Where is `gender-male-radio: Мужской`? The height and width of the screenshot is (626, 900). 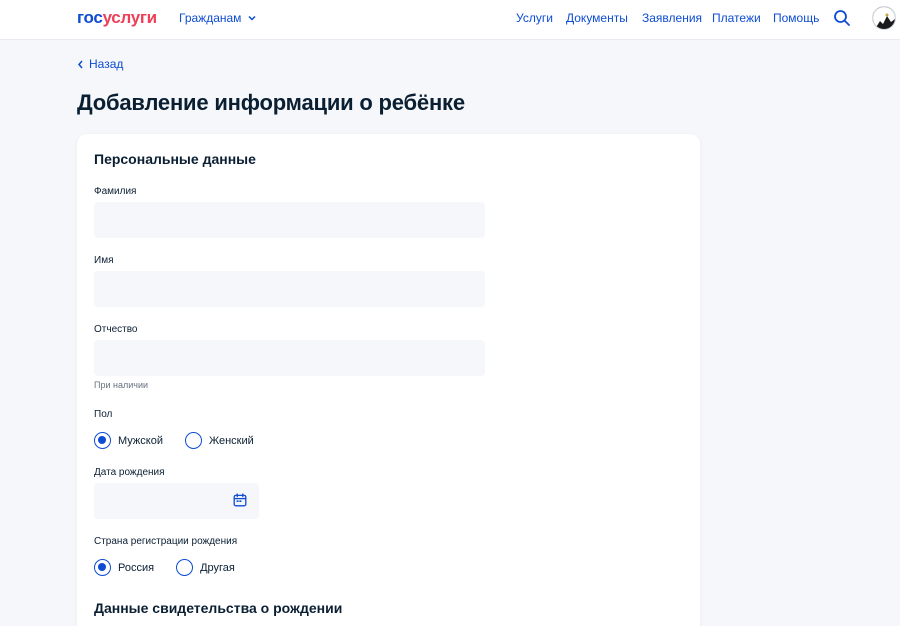 gender-male-radio: Мужской is located at coordinates (128, 440).